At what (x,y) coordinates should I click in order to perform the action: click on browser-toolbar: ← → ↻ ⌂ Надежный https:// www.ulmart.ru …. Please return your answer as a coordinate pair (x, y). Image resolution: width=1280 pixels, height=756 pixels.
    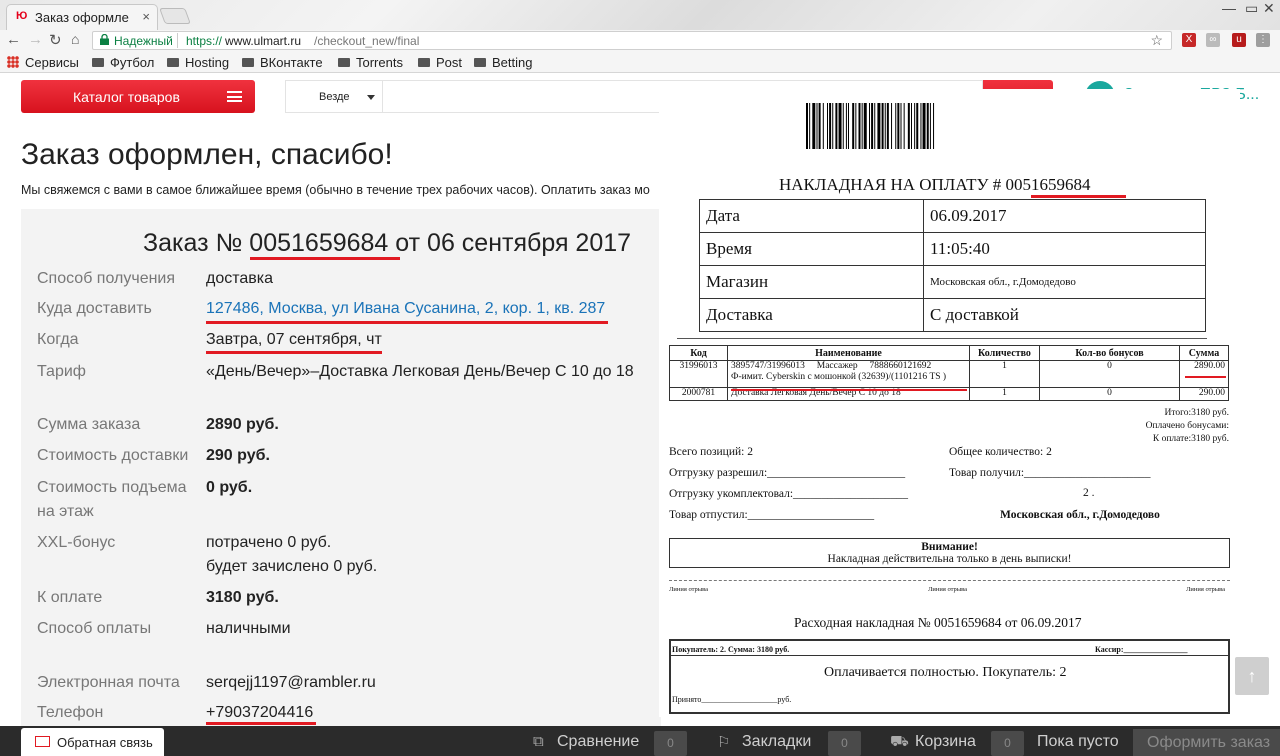
    Looking at the image, I should click on (640, 41).